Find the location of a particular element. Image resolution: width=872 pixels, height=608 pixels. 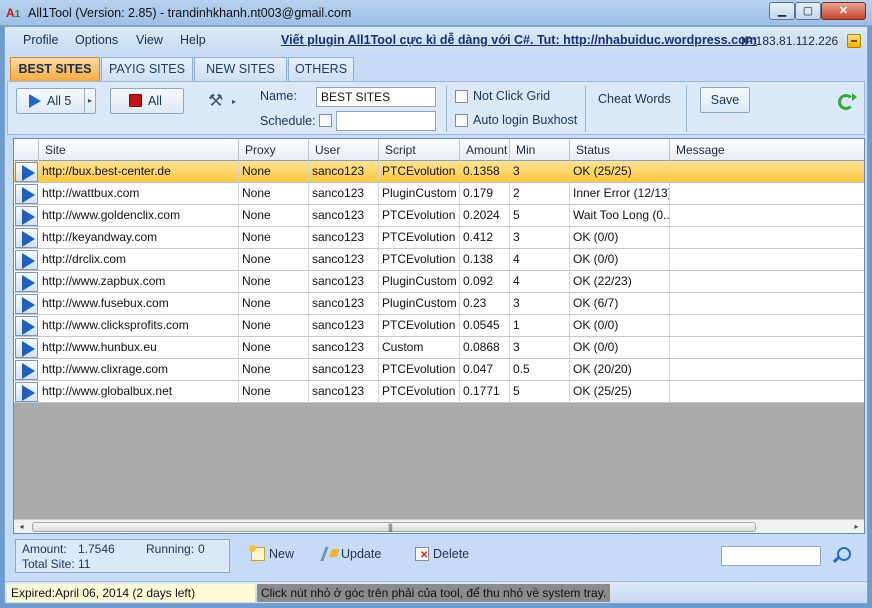

expiry-status: Expired:April 06, 2014 (2 days left) is located at coordinates (131, 593).